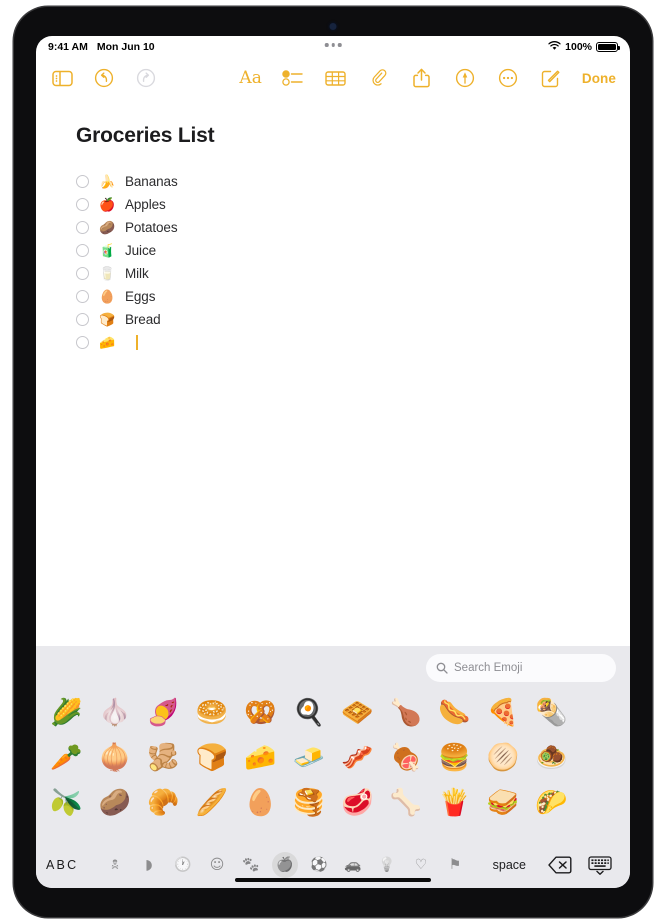 This screenshot has width=666, height=924. I want to click on checklist-item: 🥔 Potatoes, so click(333, 227).